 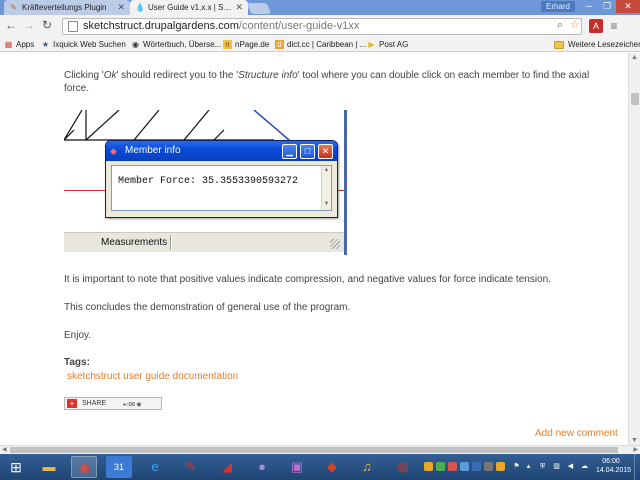 I want to click on tab-kraefteverteilung: ✎ Kräfteverteilungs Plugin ✕, so click(x=67, y=7).